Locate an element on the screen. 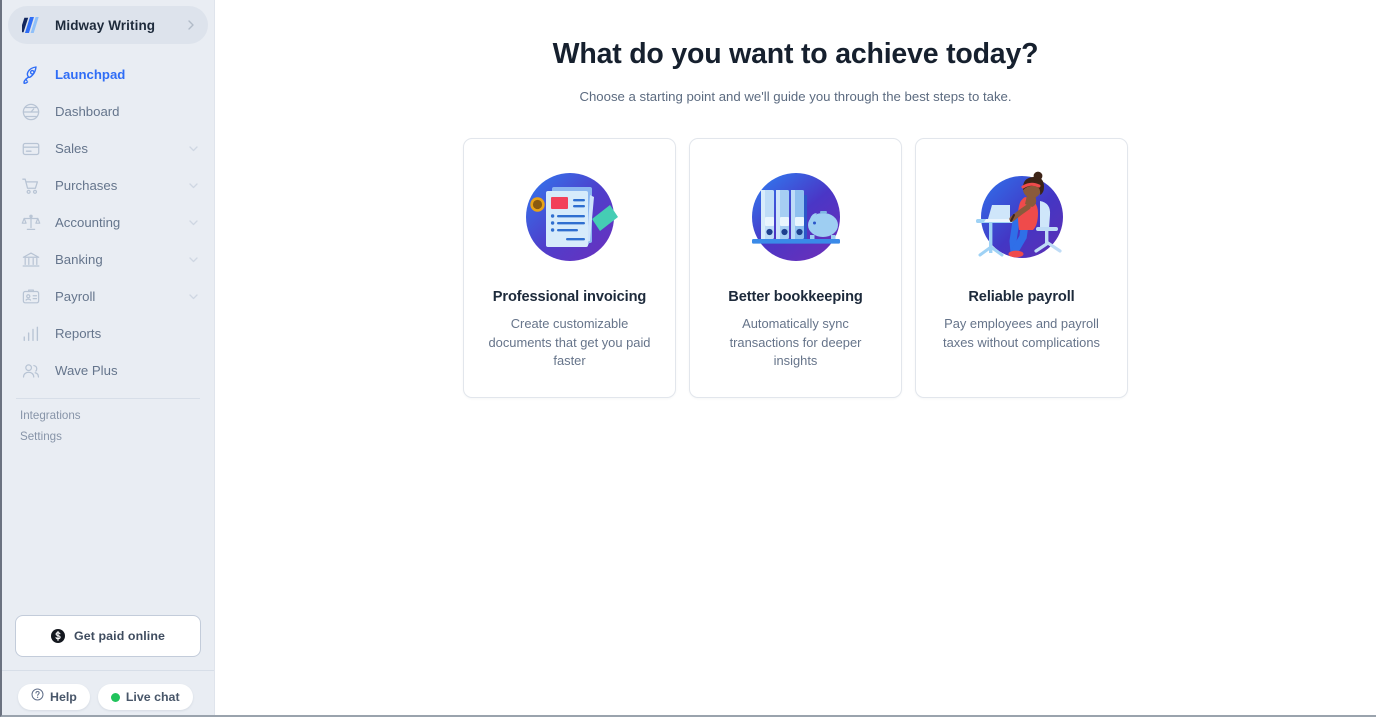 The width and height of the screenshot is (1376, 717). sidebar-item-accounting: Accounting is located at coordinates (108, 222).